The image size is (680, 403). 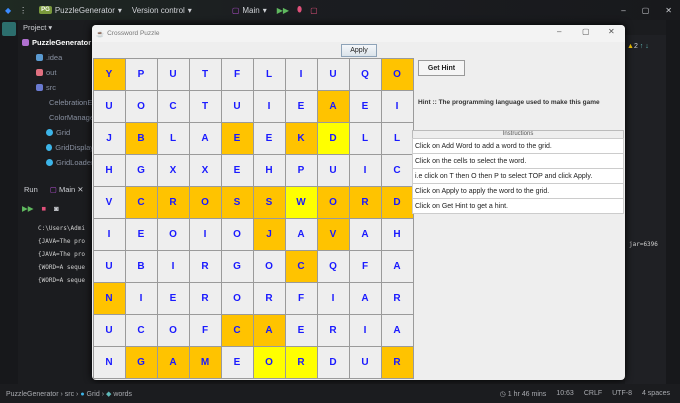 I want to click on tree-item: GridDisplay, so click(x=56, y=147).